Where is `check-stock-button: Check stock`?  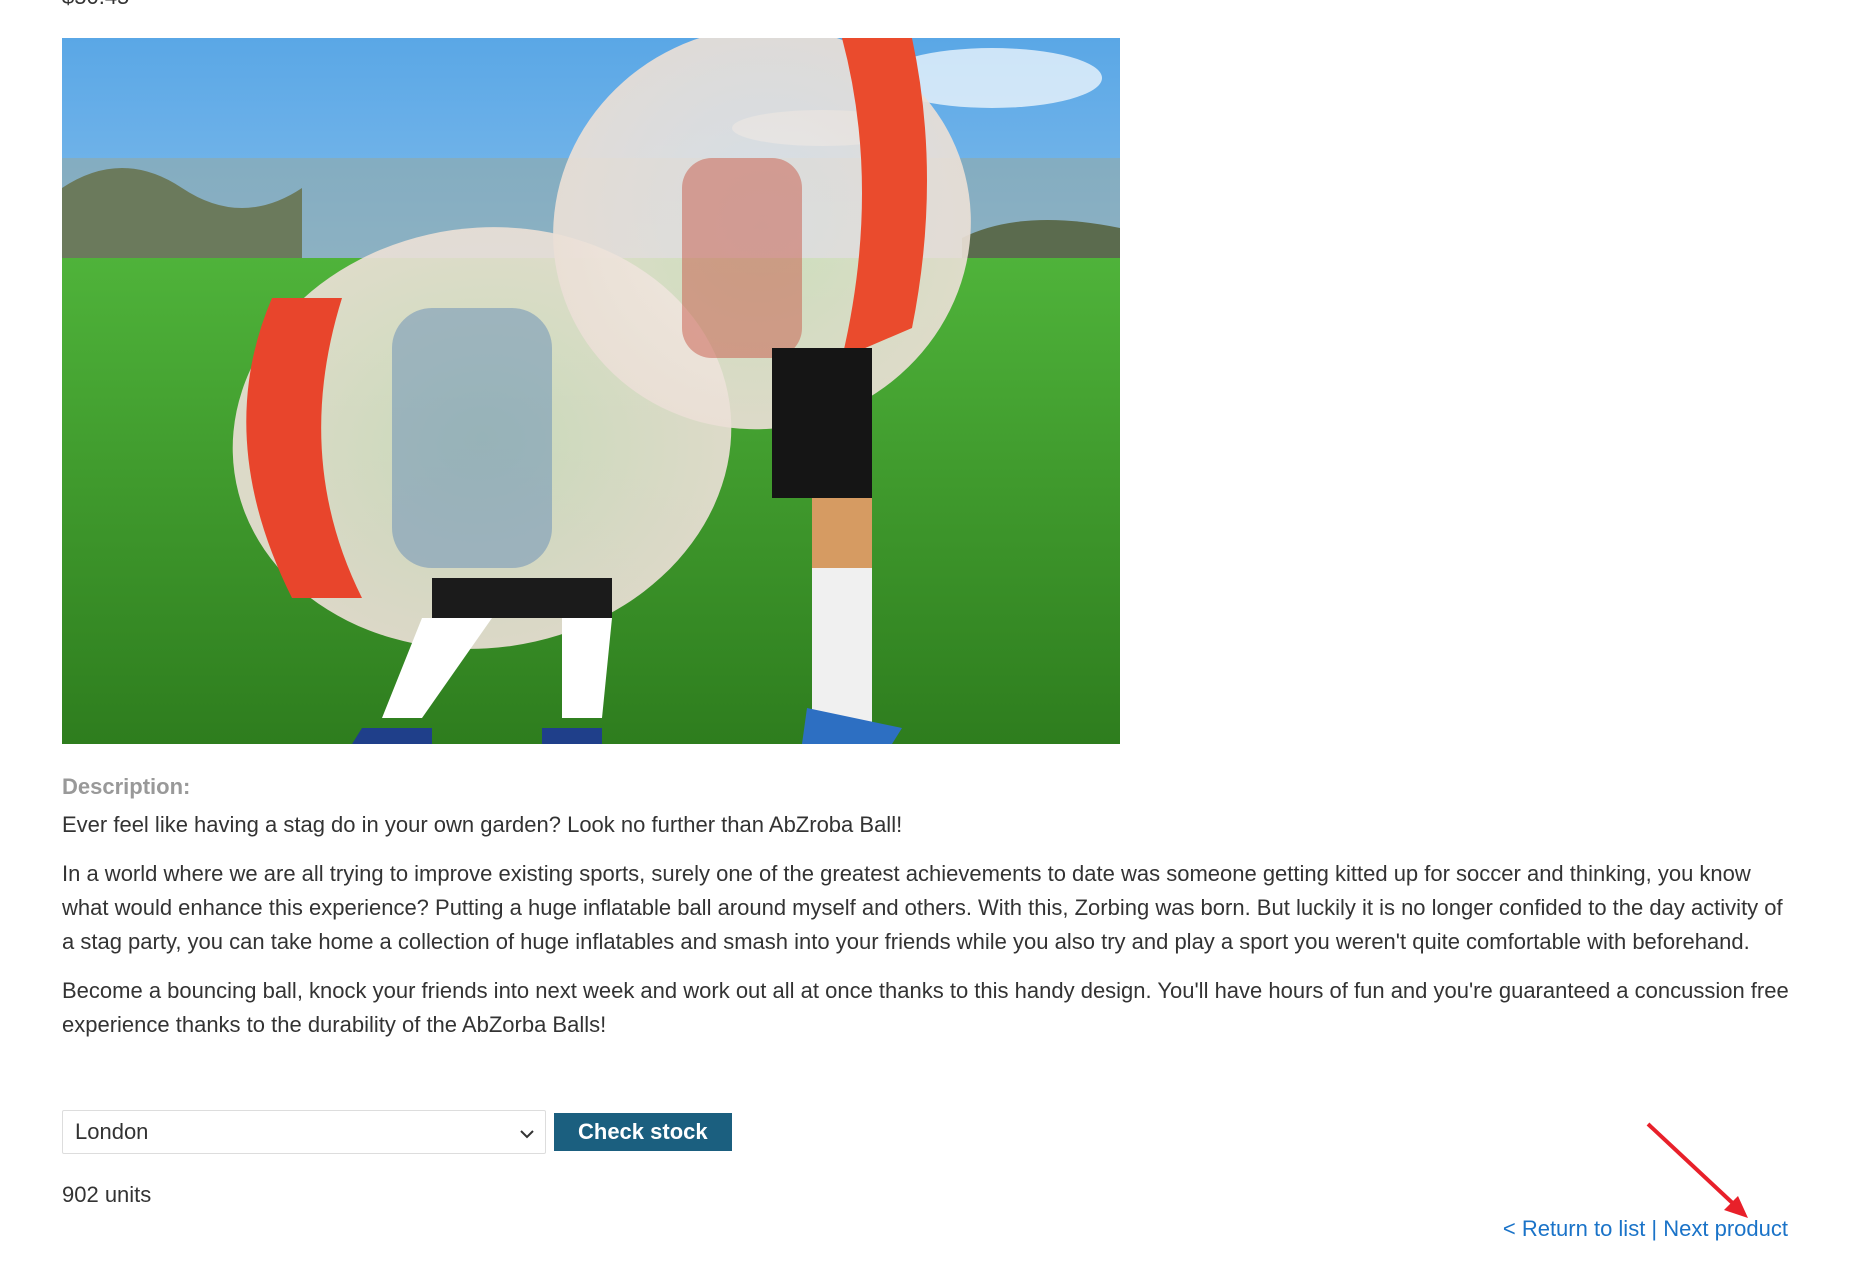 check-stock-button: Check stock is located at coordinates (643, 1132).